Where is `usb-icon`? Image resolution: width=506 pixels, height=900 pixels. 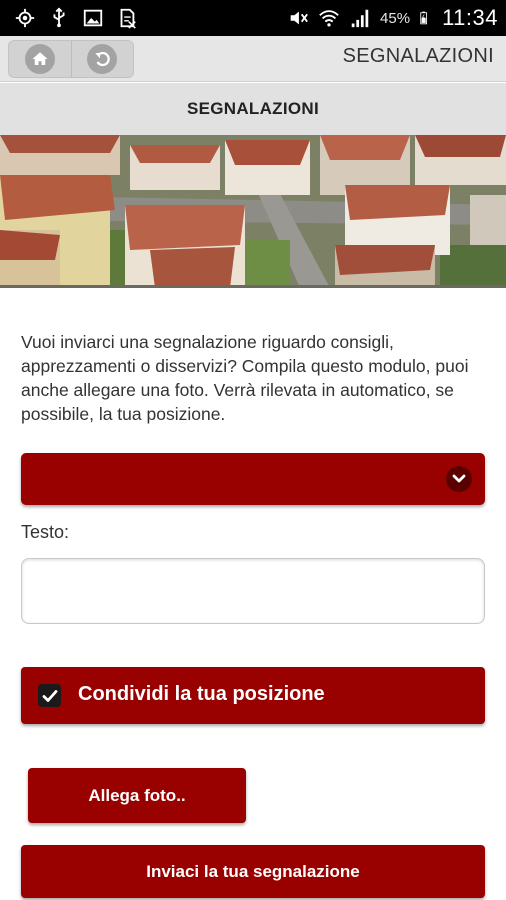
usb-icon is located at coordinates (59, 17).